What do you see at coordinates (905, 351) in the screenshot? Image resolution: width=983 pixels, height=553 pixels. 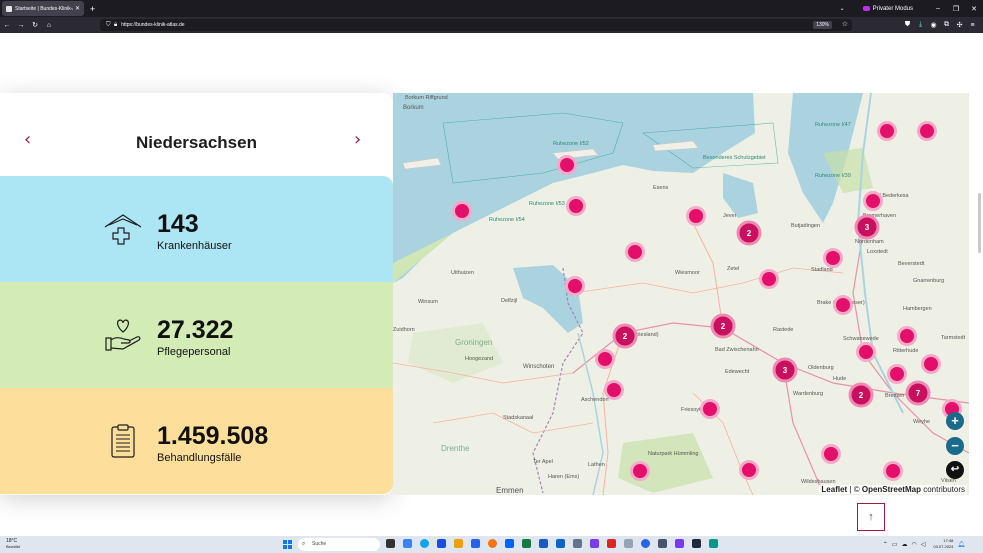 I see `map-place-label: Ritterhude` at bounding box center [905, 351].